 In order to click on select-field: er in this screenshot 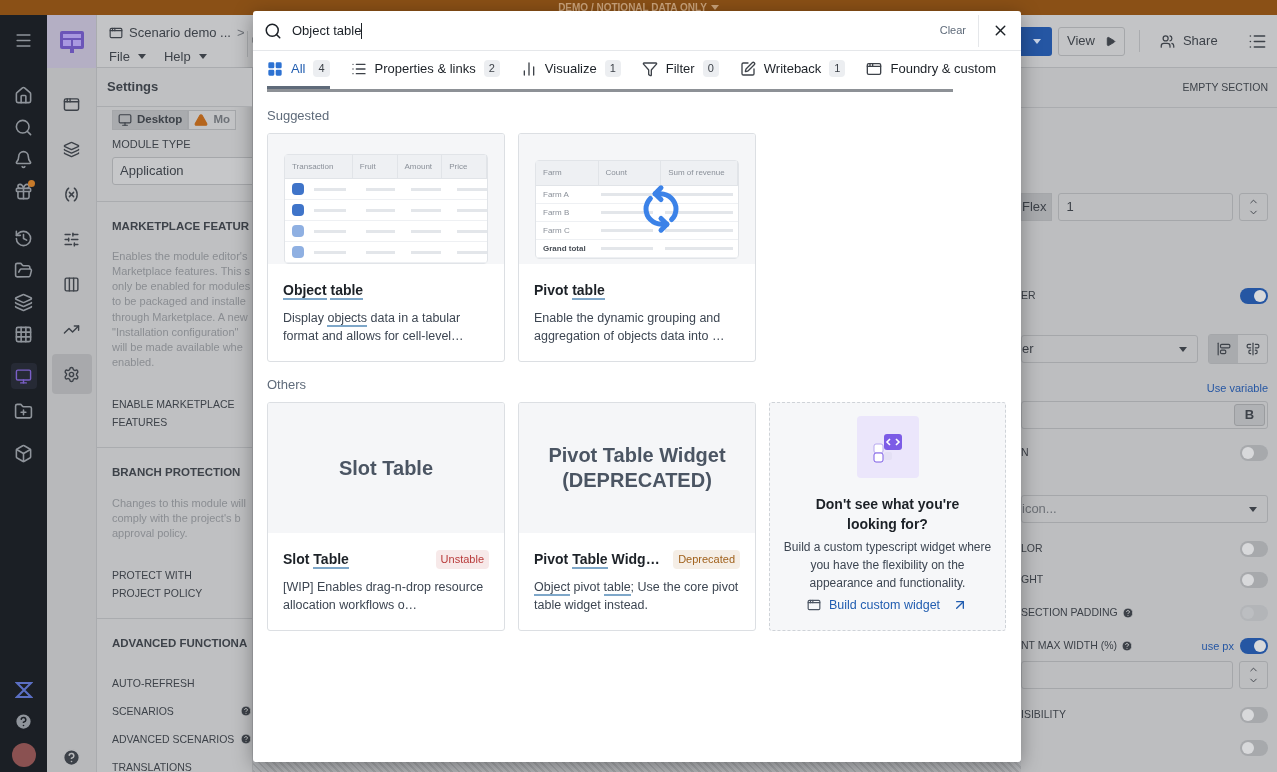, I will do `click(1109, 349)`.